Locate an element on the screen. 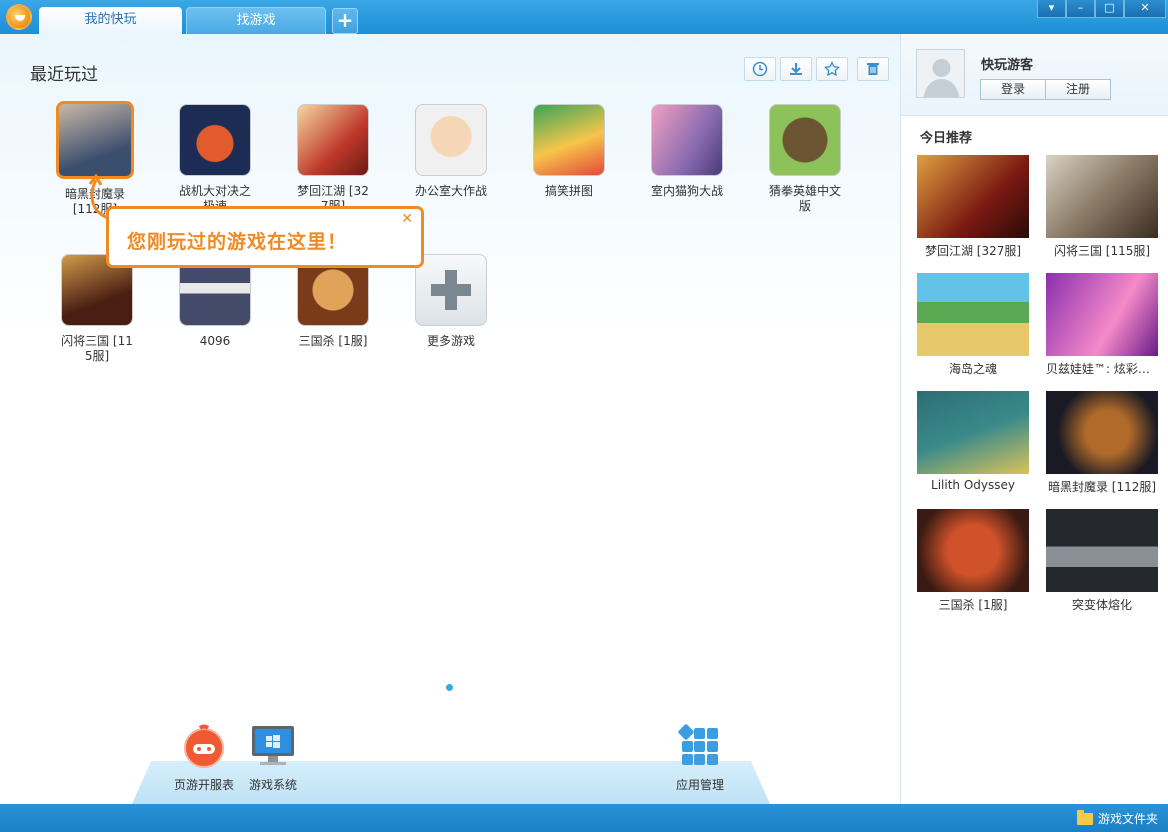 The image size is (1168, 832). recommend-item: 梦回江湖 [327服] is located at coordinates (973, 207).